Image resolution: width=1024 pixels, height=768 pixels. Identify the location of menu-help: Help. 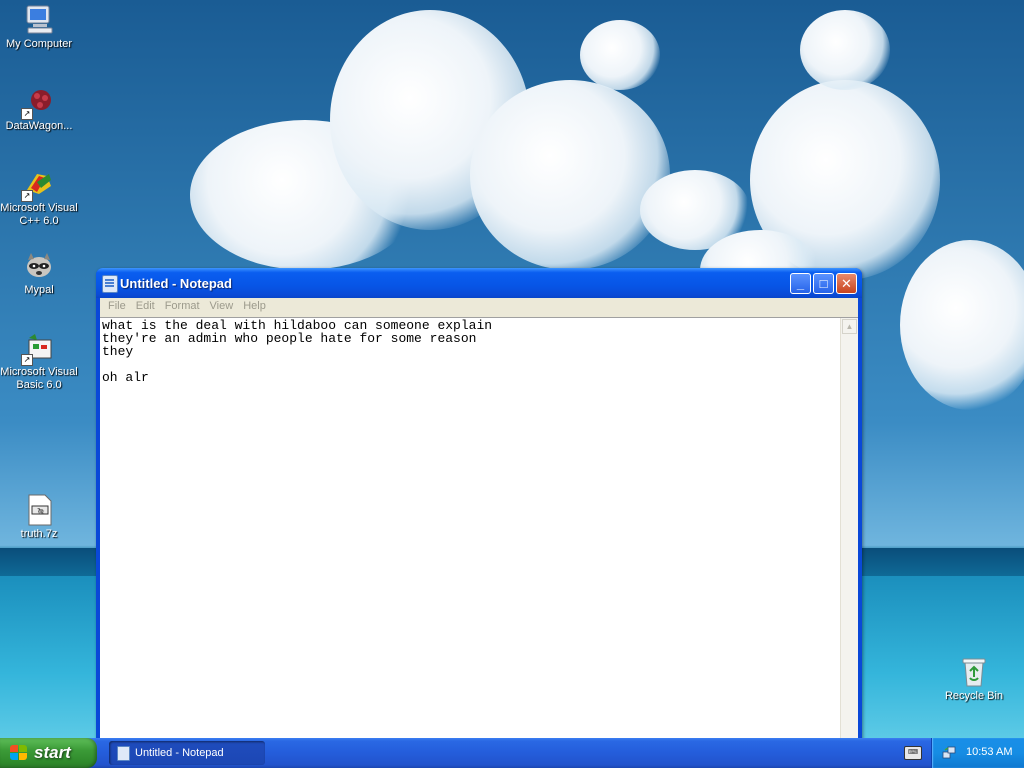
(255, 307).